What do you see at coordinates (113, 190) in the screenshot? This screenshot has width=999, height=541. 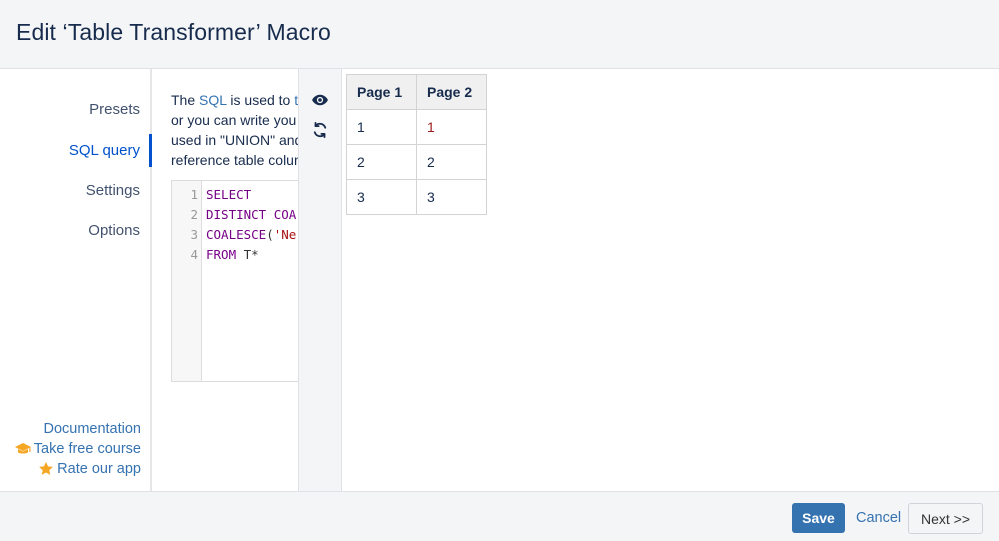 I see `sidebar-item-settings: Settings` at bounding box center [113, 190].